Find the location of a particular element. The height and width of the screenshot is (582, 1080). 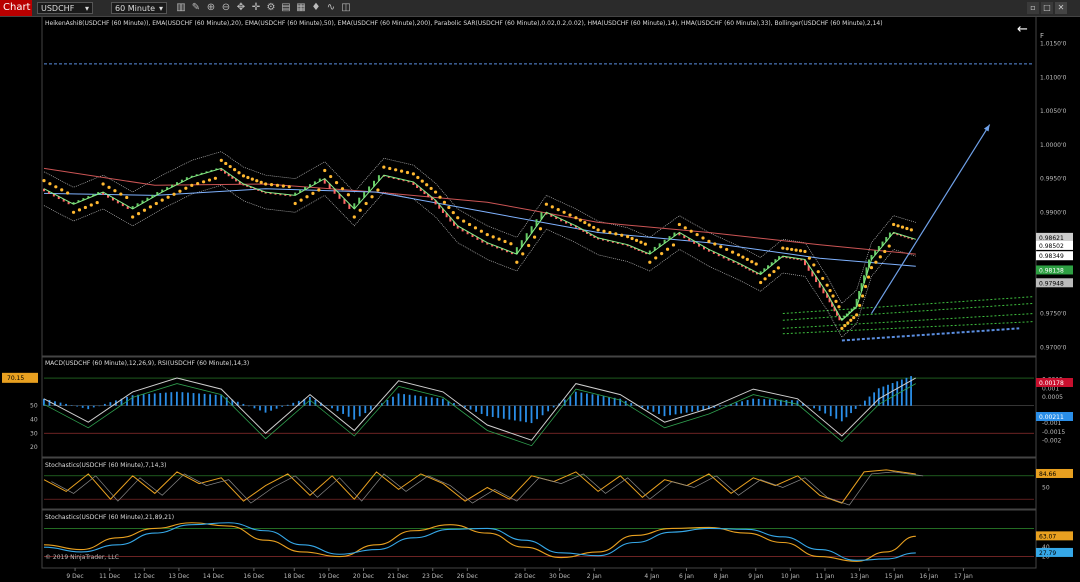

x-axis-label: 8 Jan is located at coordinates (721, 576).